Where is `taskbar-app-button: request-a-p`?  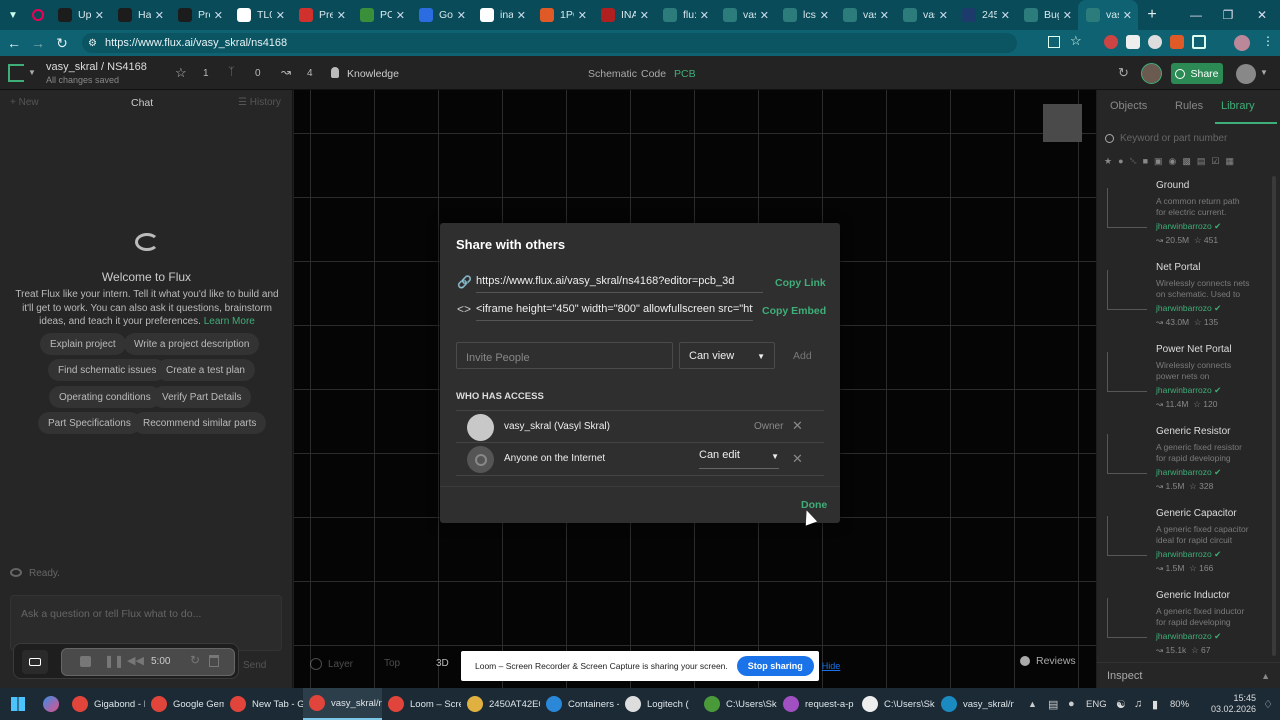 taskbar-app-button: request-a-p is located at coordinates (816, 704).